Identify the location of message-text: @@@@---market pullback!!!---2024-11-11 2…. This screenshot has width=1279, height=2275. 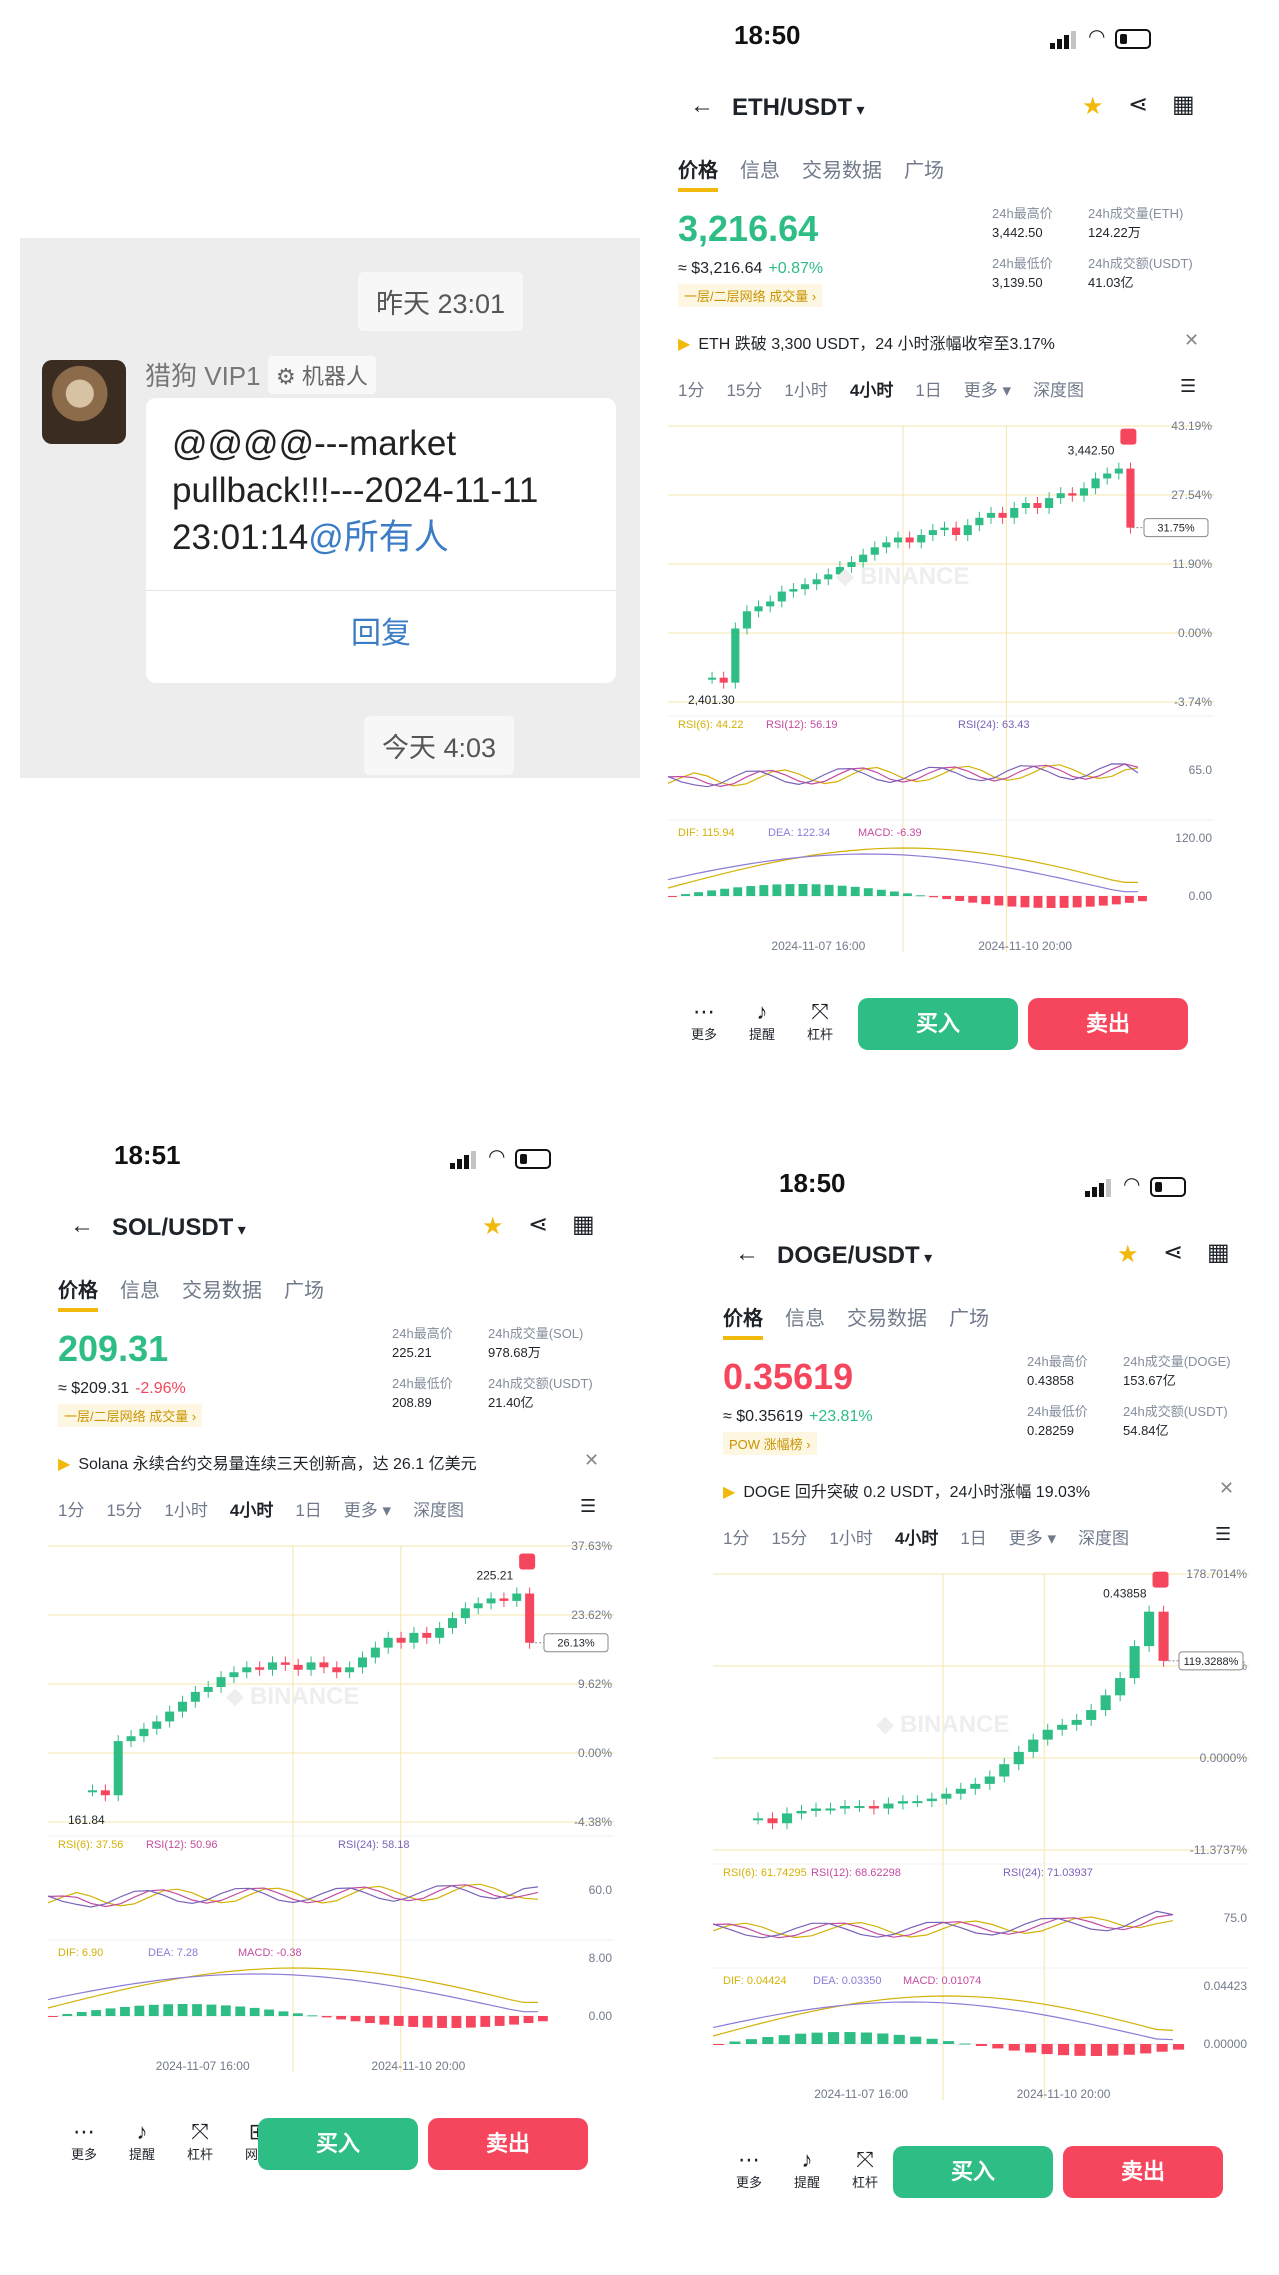
(355, 490).